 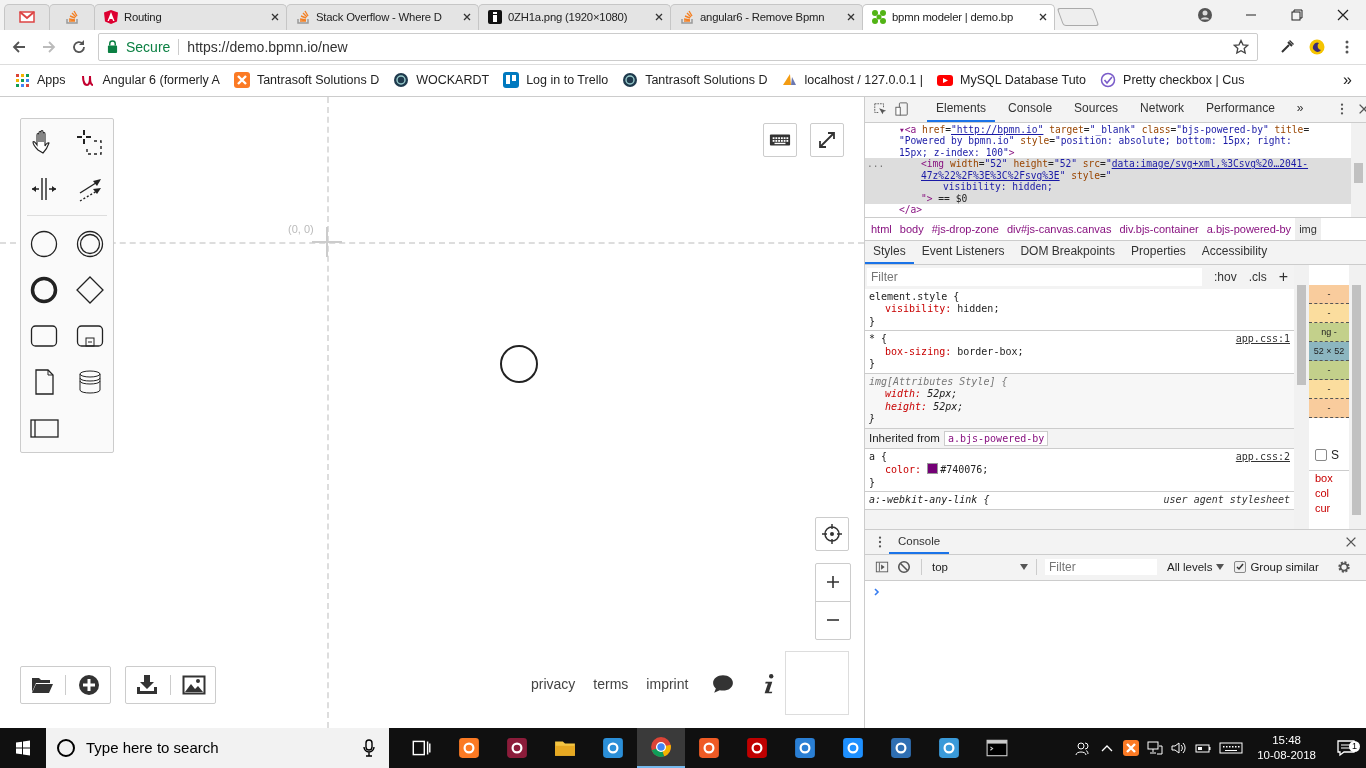 I want to click on device-icon, so click(x=902, y=109).